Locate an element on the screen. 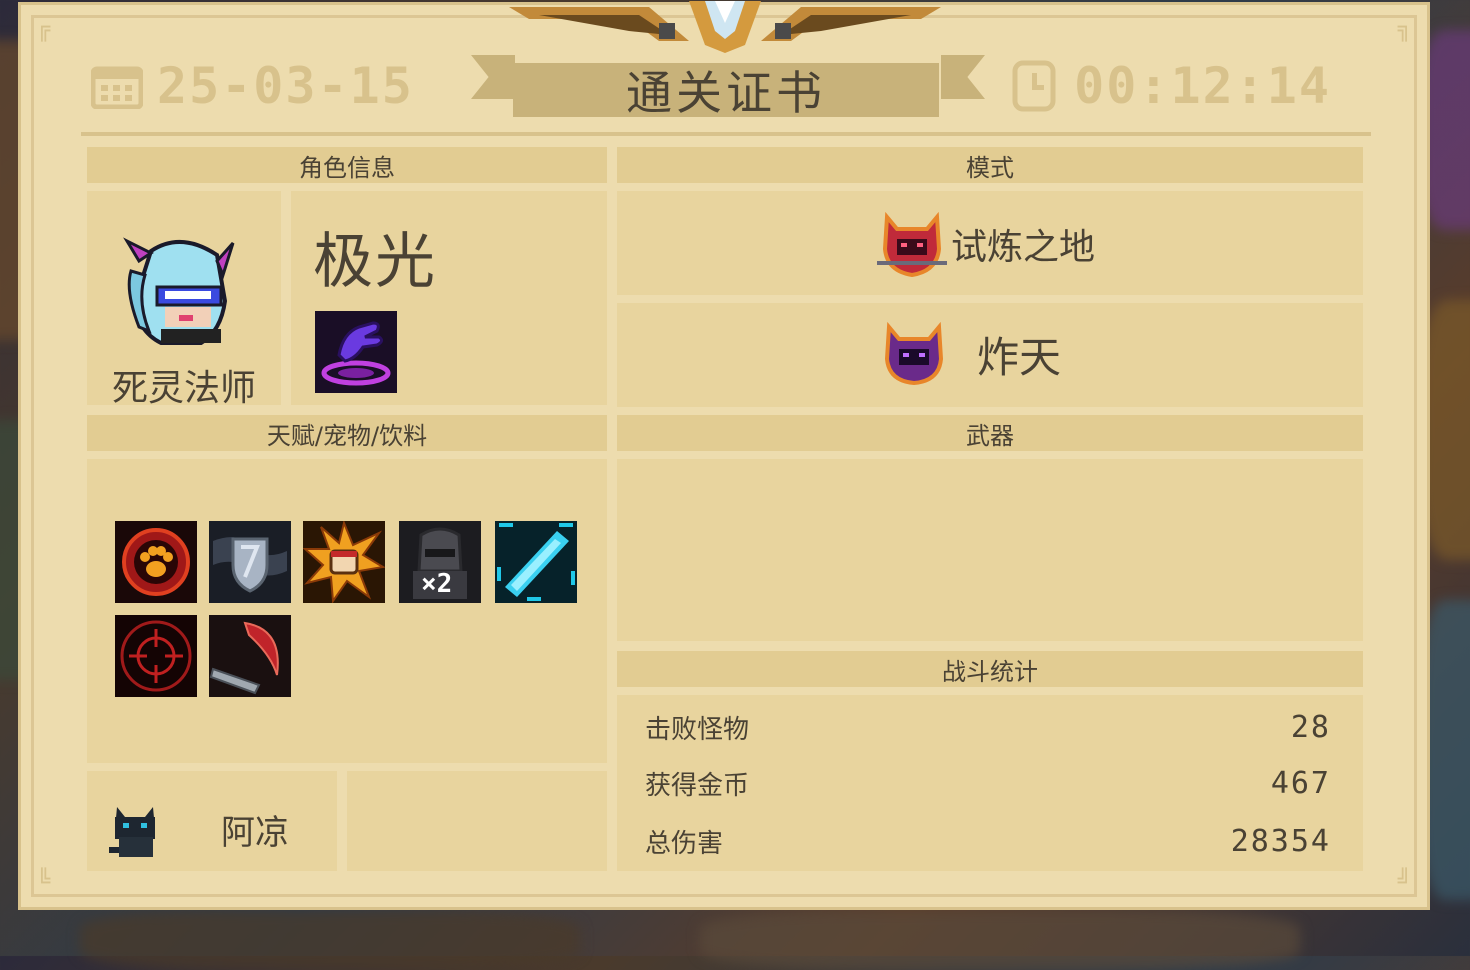 The width and height of the screenshot is (1470, 970). title-banner: 通关证书 is located at coordinates (726, 91).